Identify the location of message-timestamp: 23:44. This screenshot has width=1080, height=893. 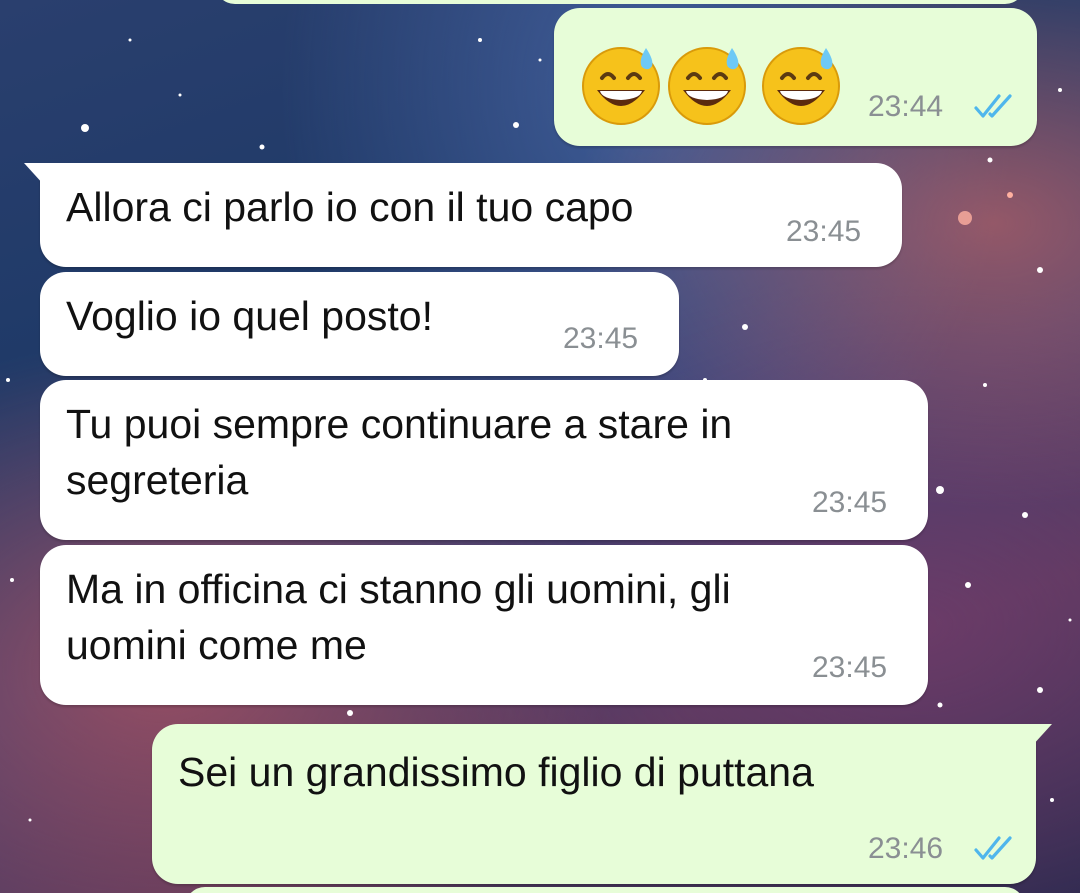
(906, 106).